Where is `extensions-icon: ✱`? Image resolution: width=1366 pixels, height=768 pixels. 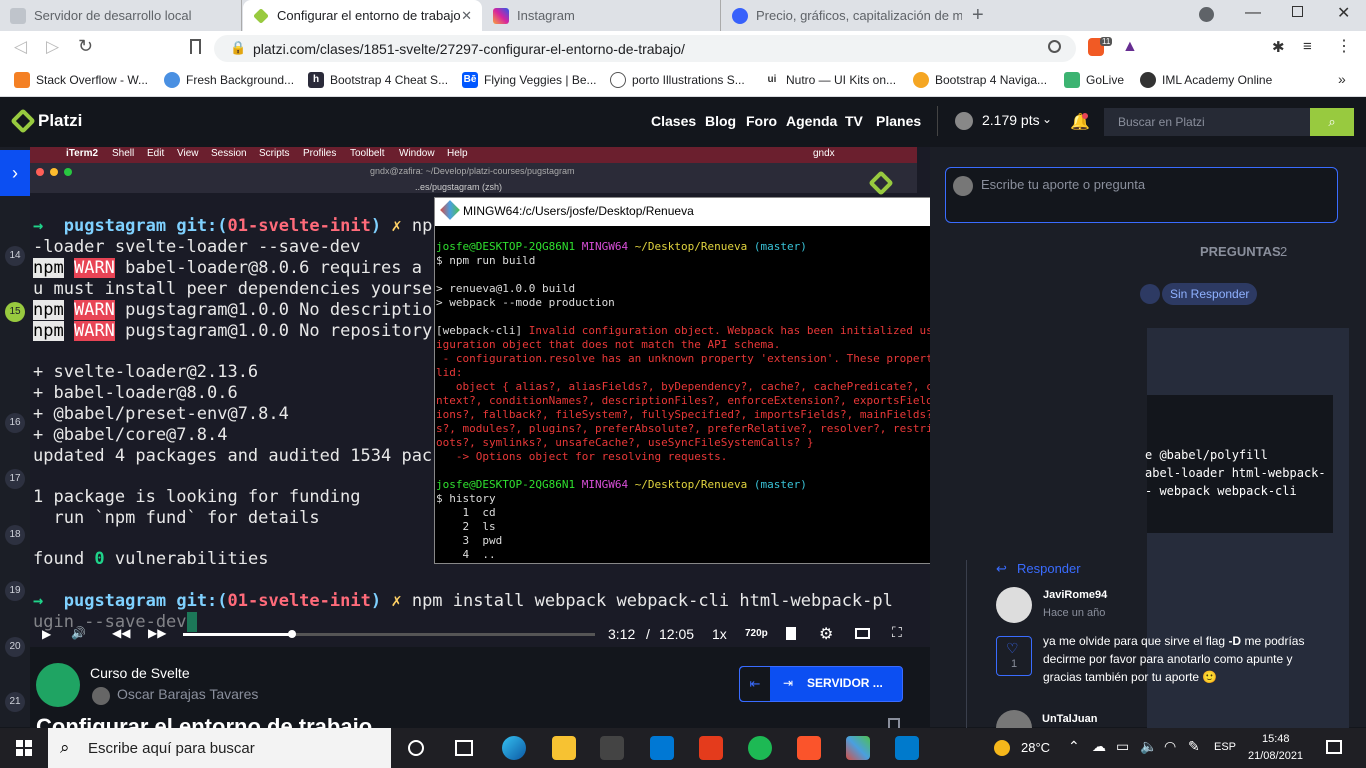 extensions-icon: ✱ is located at coordinates (1278, 47).